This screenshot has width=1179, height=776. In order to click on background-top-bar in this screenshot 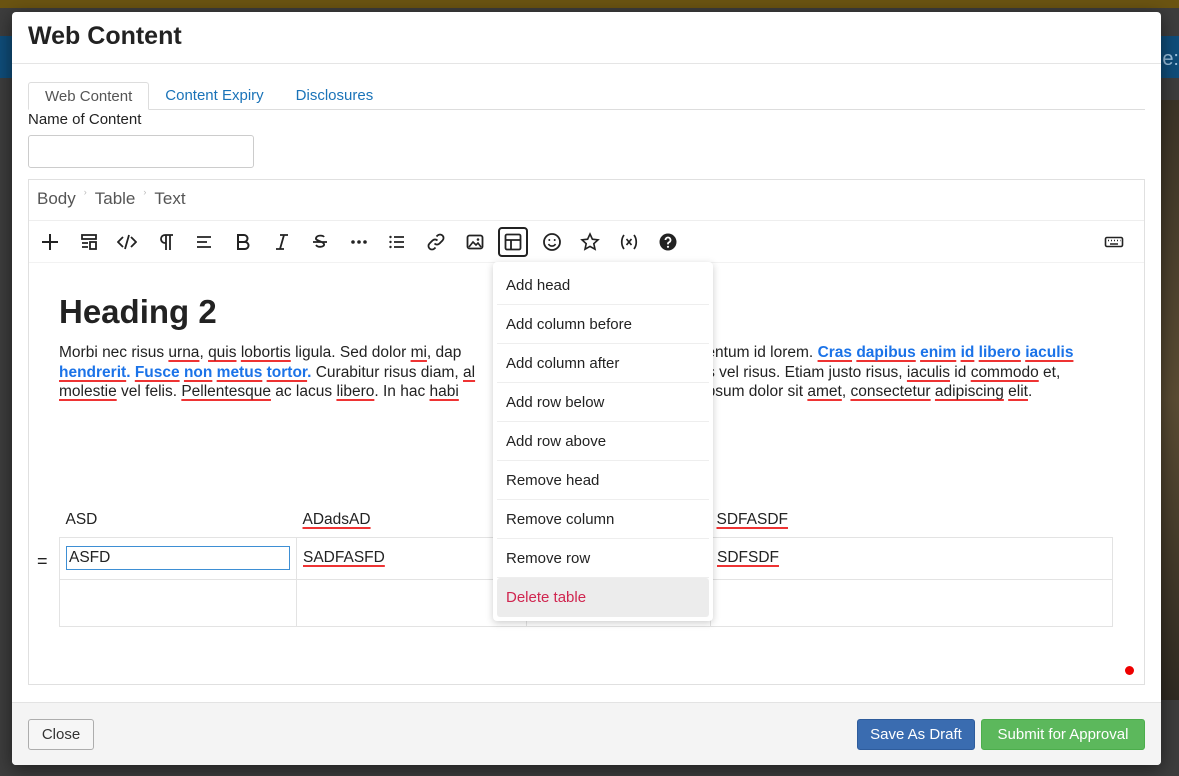, I will do `click(589, 4)`.